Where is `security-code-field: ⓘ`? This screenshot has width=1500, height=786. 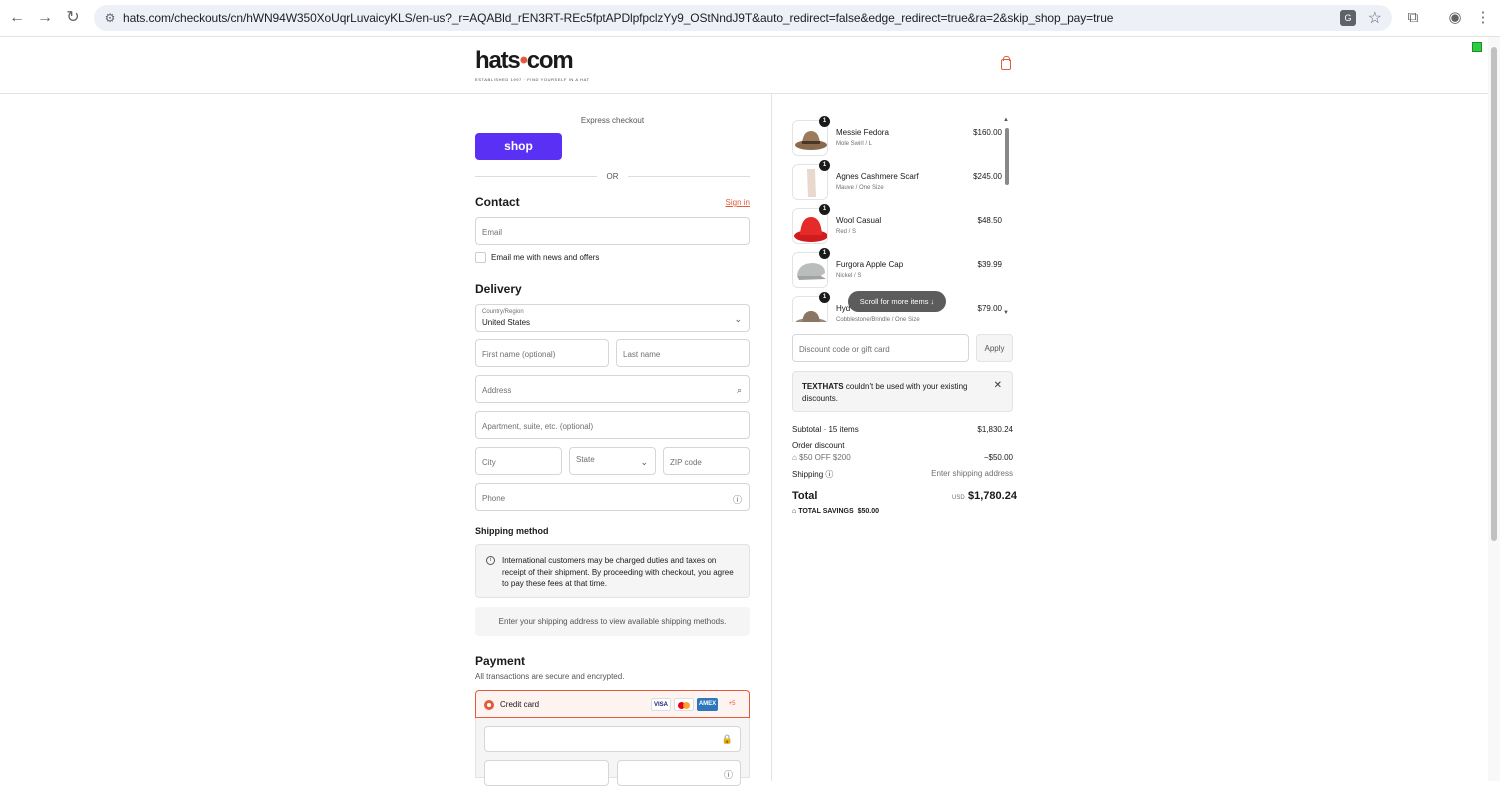 security-code-field: ⓘ is located at coordinates (679, 773).